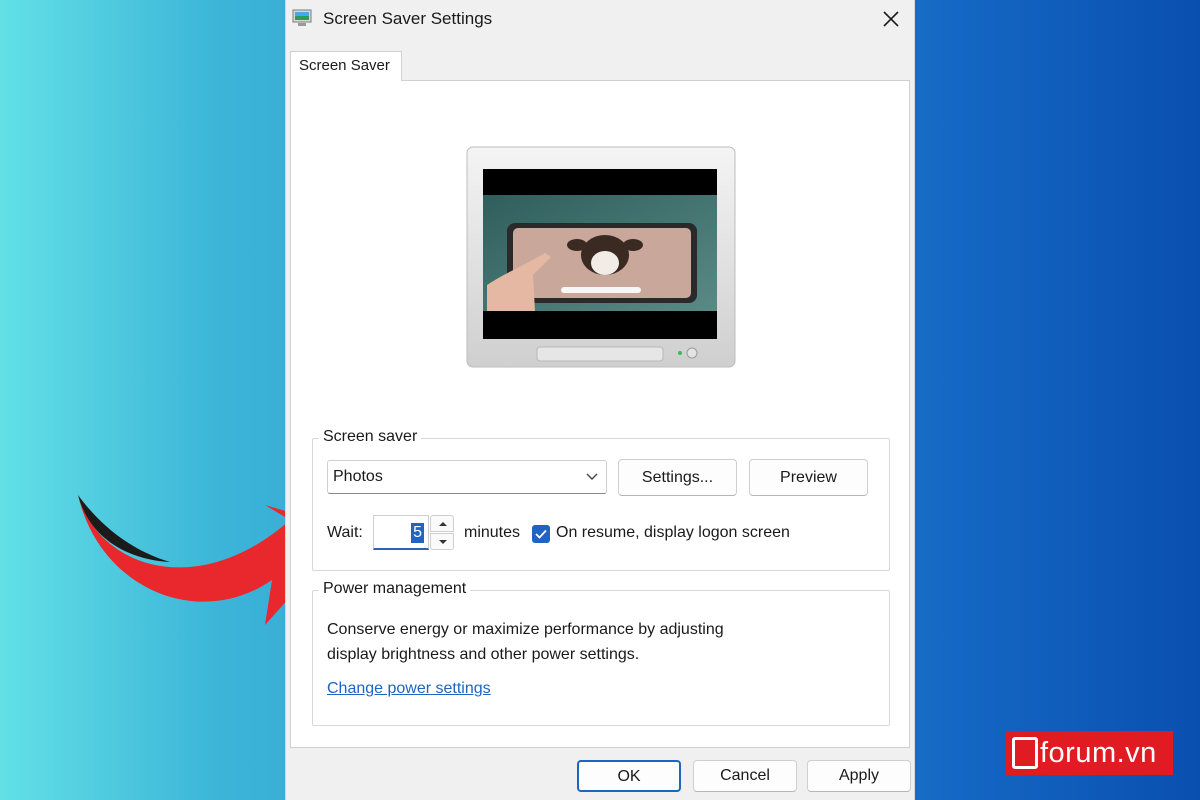 The height and width of the screenshot is (800, 1200). I want to click on ok-button: OK, so click(629, 776).